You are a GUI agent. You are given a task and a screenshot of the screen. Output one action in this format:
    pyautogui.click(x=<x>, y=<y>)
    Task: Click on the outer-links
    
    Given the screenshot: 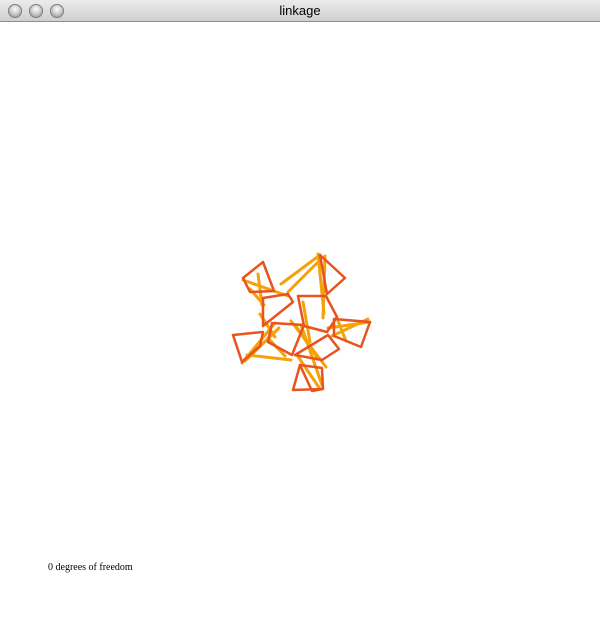 What is the action you would take?
    pyautogui.click(x=301, y=323)
    